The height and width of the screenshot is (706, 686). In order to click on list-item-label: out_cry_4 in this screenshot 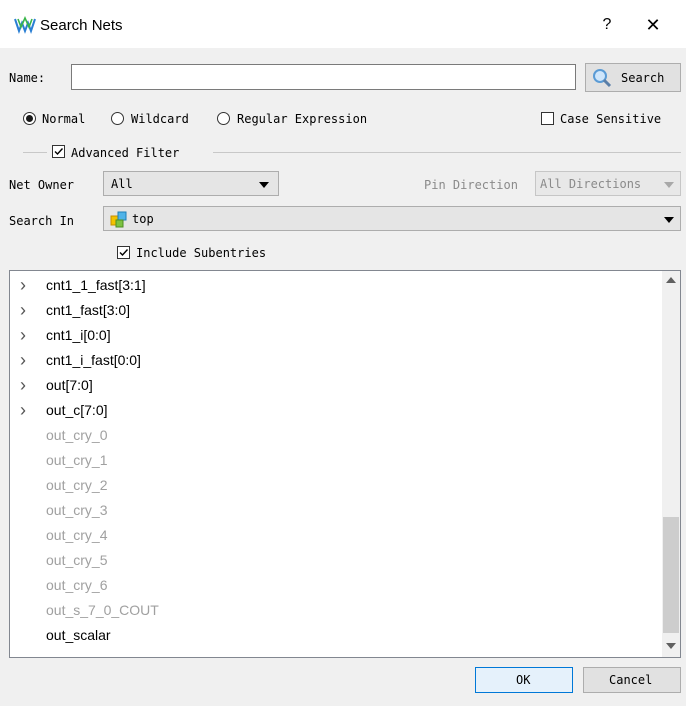, I will do `click(77, 535)`.